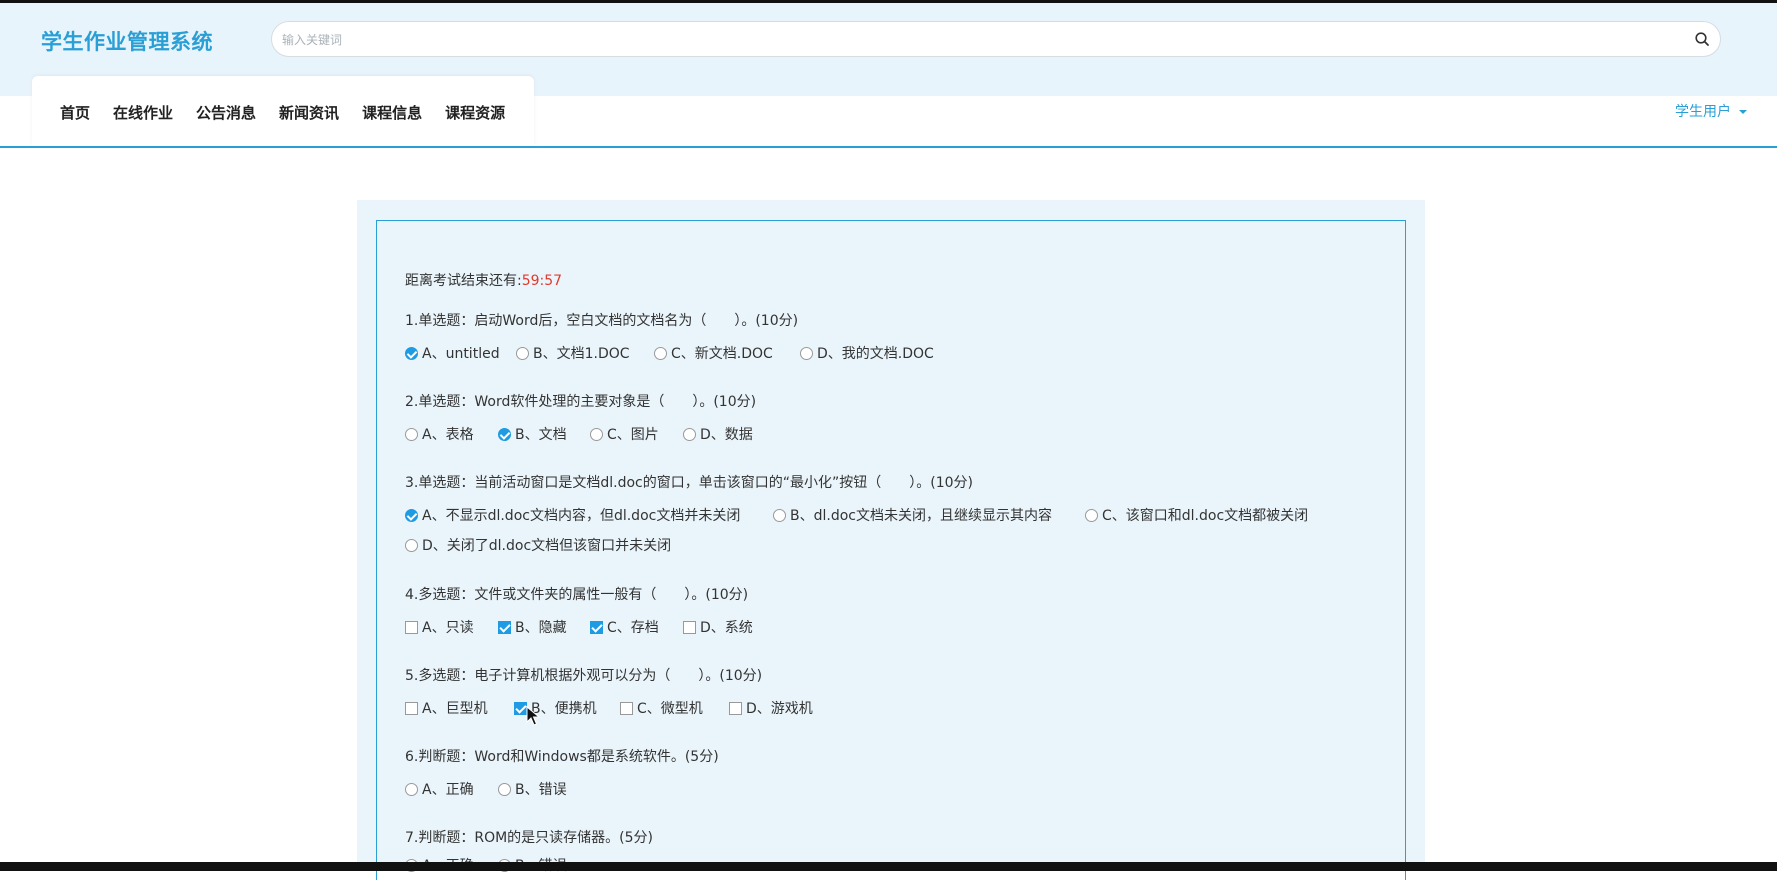 This screenshot has height=880, width=1777. I want to click on option-label: D、数据, so click(726, 435).